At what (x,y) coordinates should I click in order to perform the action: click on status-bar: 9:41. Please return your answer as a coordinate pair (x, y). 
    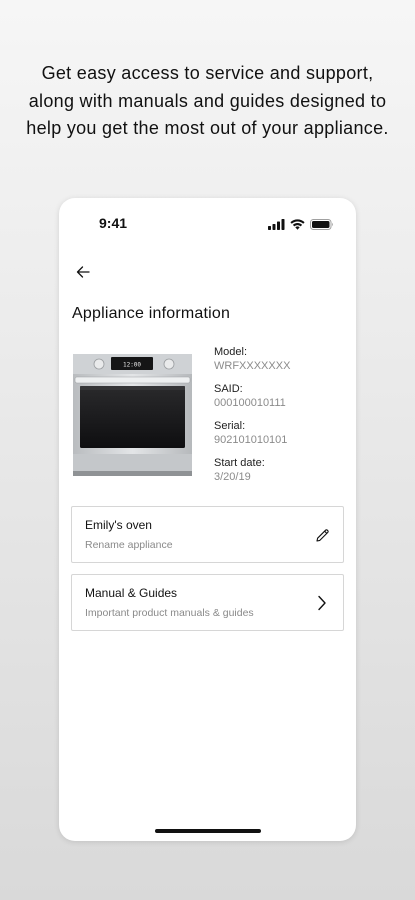
    Looking at the image, I should click on (207, 223).